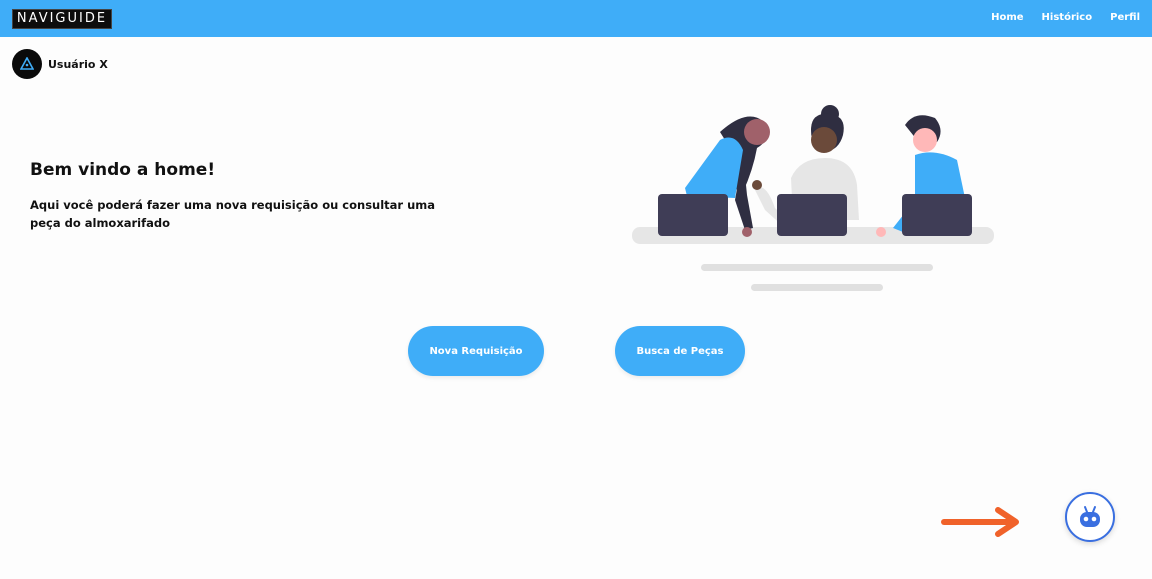 The height and width of the screenshot is (579, 1152). I want to click on arrow-right-icon, so click(980, 522).